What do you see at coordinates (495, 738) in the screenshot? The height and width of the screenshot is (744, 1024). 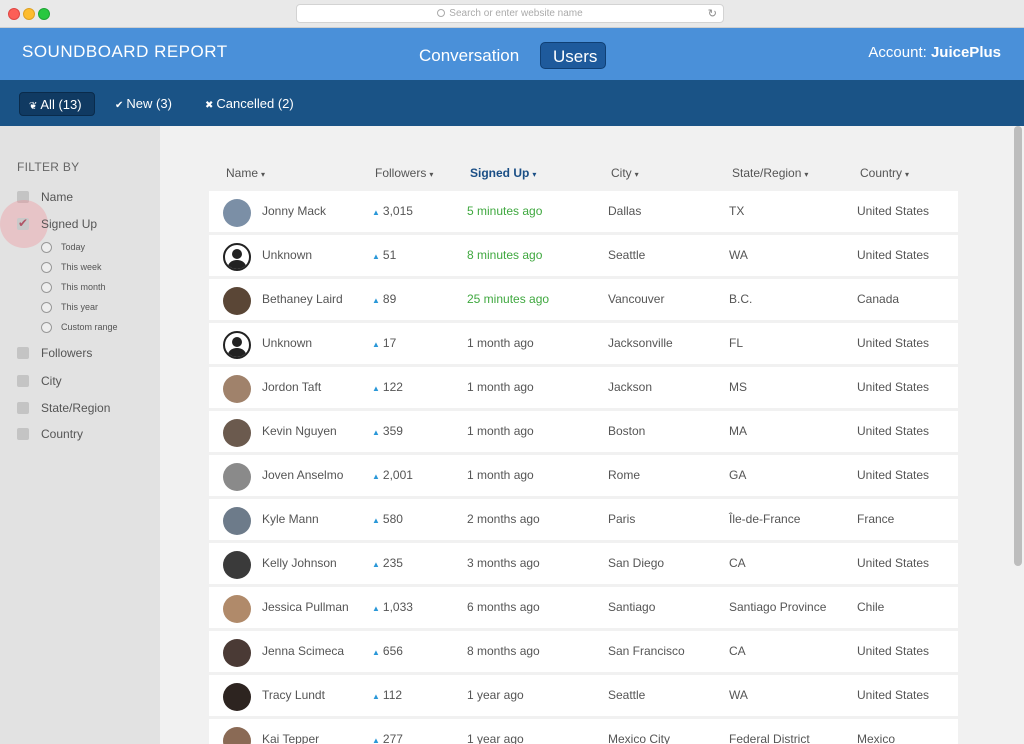 I see `signed-up-time: 1 year ago` at bounding box center [495, 738].